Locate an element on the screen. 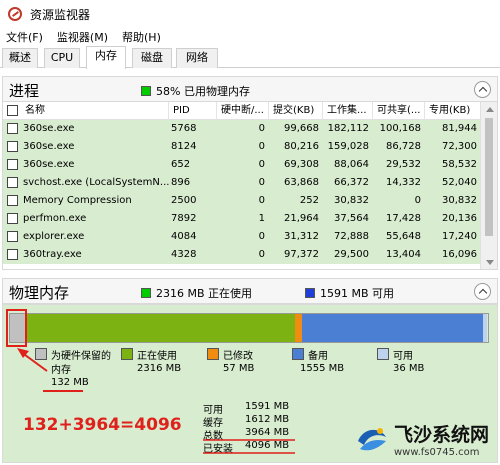 This screenshot has width=500, height=465. commit-kb: 80,216 is located at coordinates (301, 146).